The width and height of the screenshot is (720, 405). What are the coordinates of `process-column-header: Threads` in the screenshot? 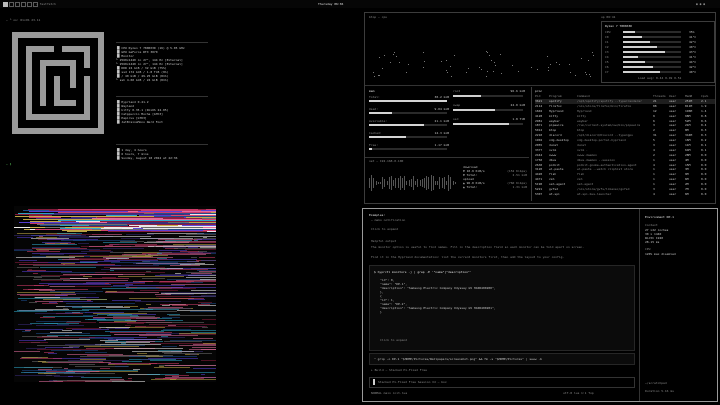 It's located at (659, 96).